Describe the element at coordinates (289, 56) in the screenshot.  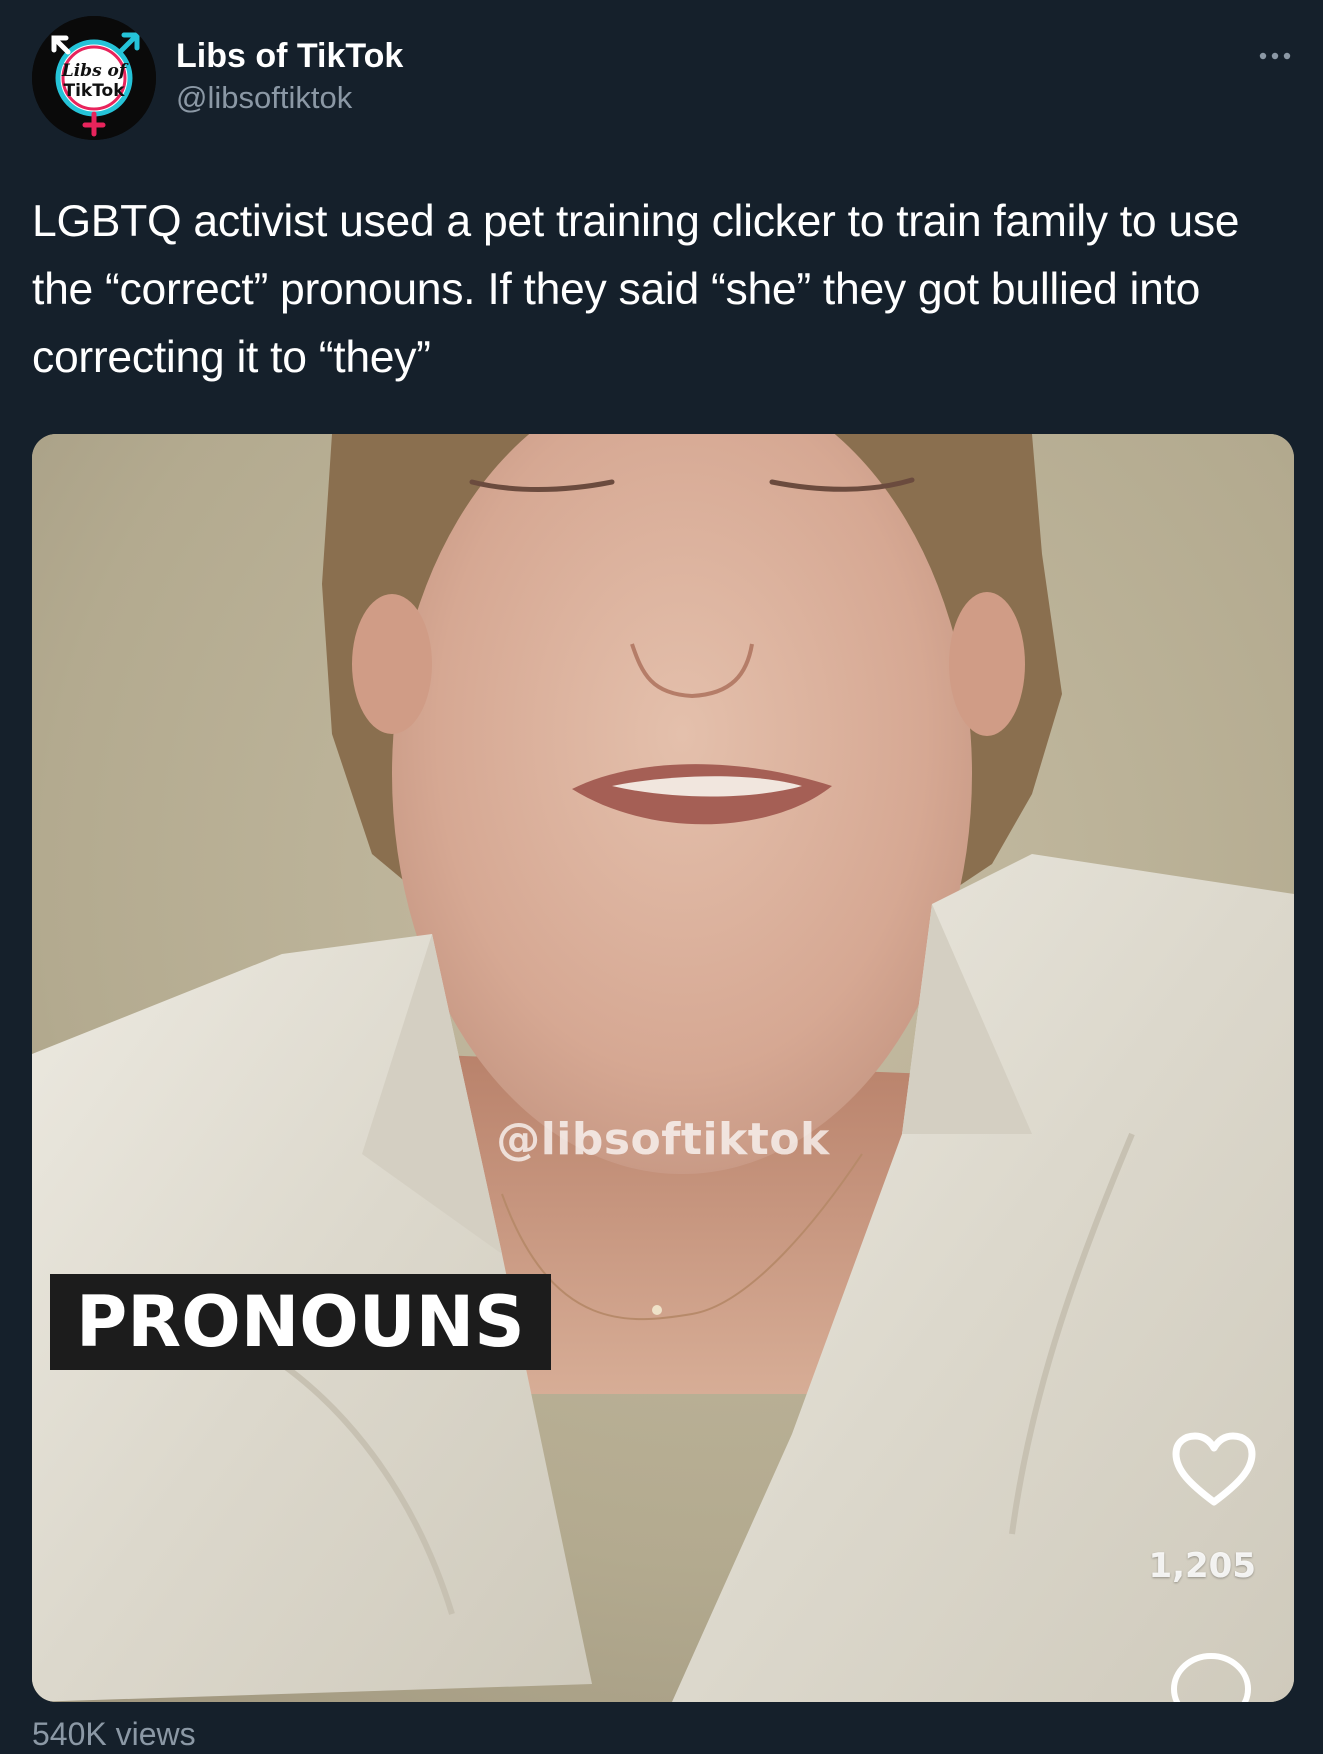
I see `author-display-name: Libs of TikTok` at that location.